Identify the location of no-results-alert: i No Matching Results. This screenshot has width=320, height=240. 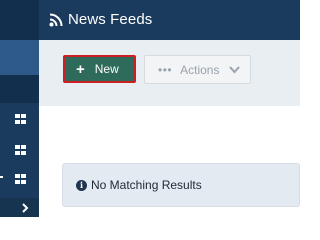
(181, 185).